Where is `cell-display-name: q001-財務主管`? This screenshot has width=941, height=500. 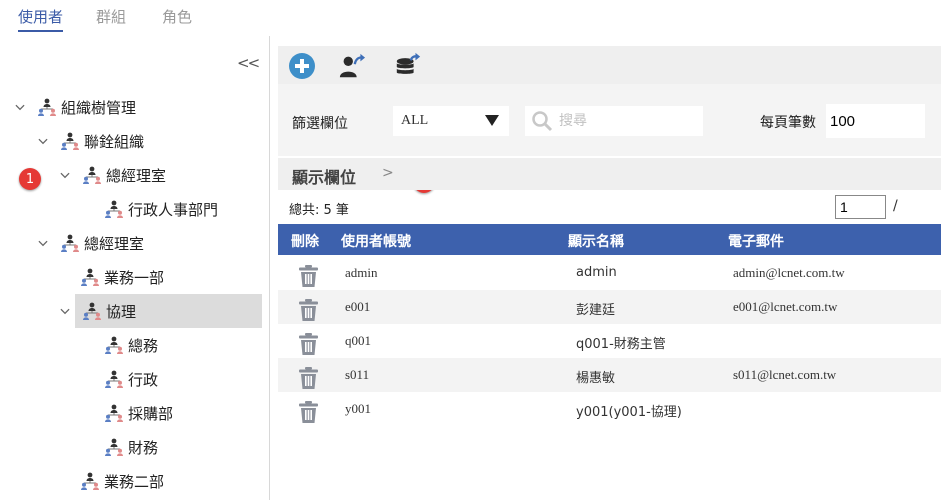 cell-display-name: q001-財務主管 is located at coordinates (621, 344).